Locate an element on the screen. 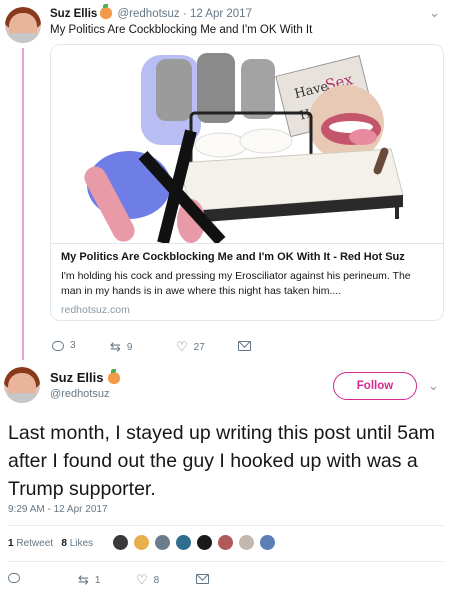  tweet-stats: 1 Retweet 8 Likes is located at coordinates (50, 543).